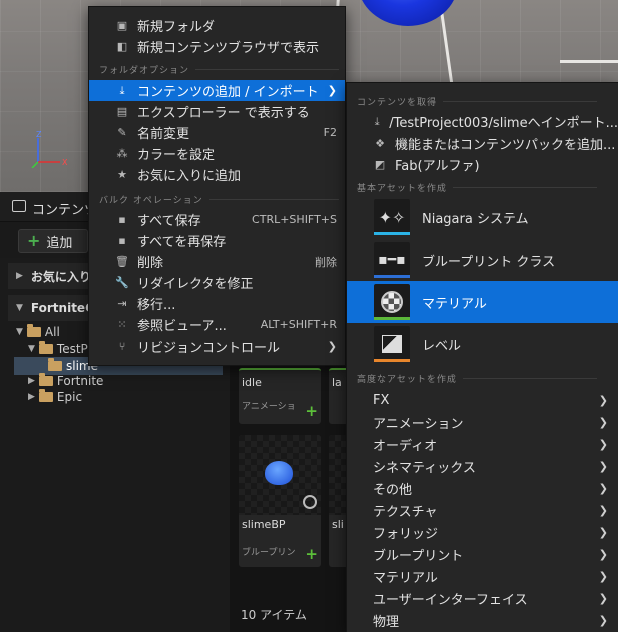  What do you see at coordinates (217, 25) in the screenshot?
I see `menu-item-new-folder: ▣ 新規フォルダ` at bounding box center [217, 25].